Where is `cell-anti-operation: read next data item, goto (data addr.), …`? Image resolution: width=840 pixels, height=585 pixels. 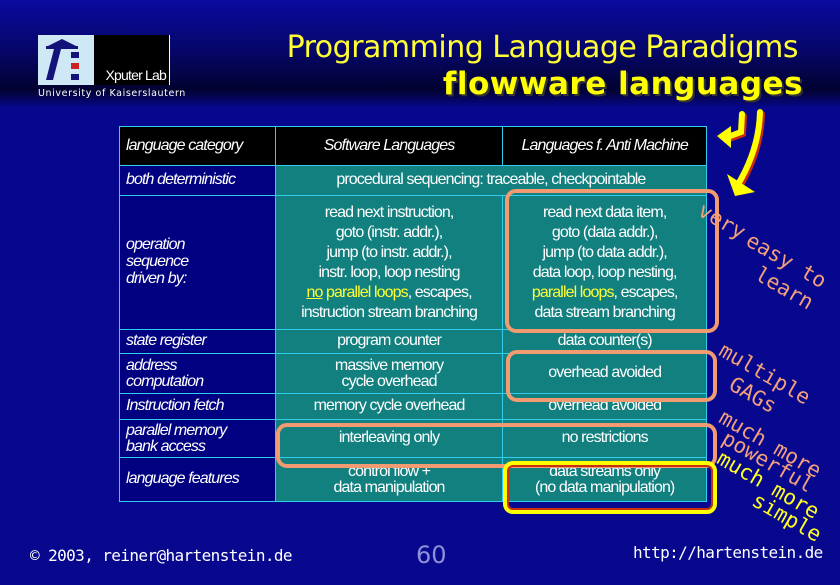
cell-anti-operation: read next data item, goto (data addr.), … is located at coordinates (604, 262).